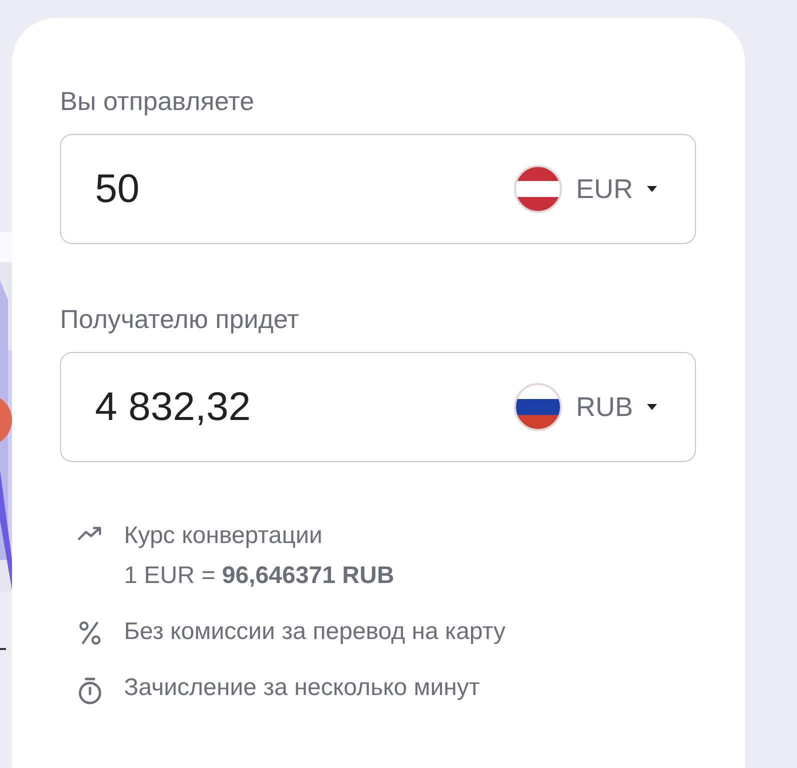 This screenshot has height=768, width=797. I want to click on info-text: Зачисление за несколько минут, so click(302, 688).